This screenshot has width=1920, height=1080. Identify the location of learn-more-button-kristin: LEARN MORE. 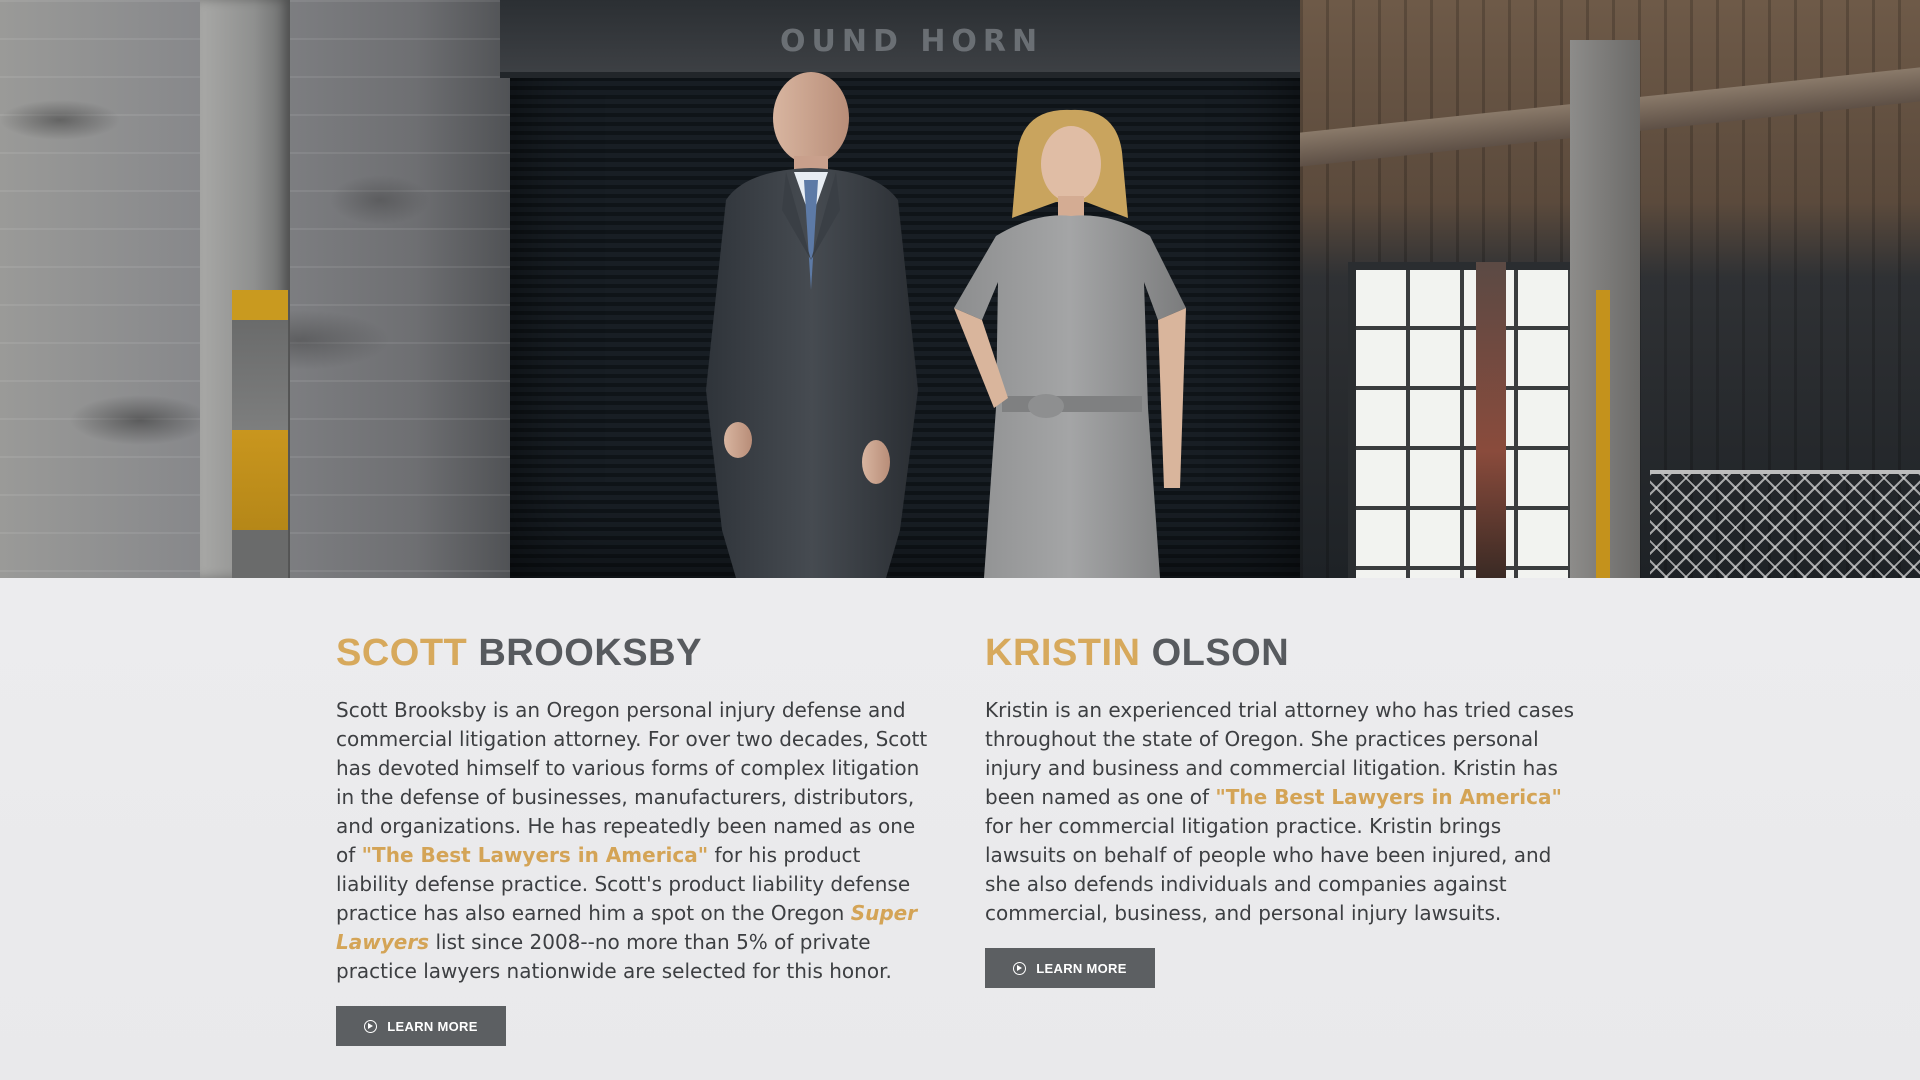
(1070, 968).